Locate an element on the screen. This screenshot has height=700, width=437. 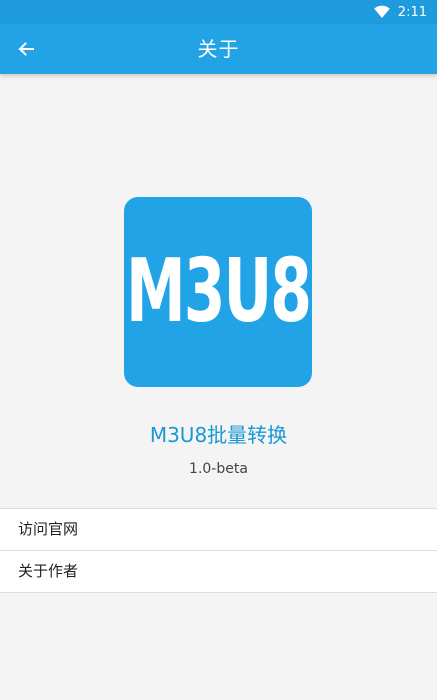
menu-list: 访问官网 关于作者 is located at coordinates (218, 550).